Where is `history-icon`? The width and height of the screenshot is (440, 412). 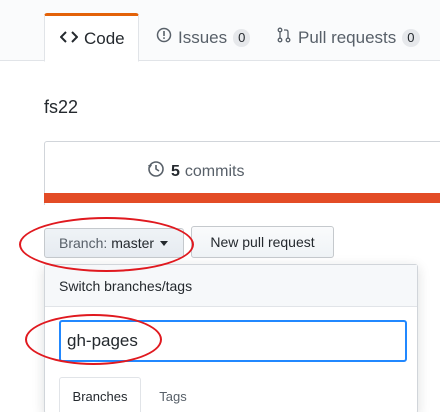 history-icon is located at coordinates (156, 171).